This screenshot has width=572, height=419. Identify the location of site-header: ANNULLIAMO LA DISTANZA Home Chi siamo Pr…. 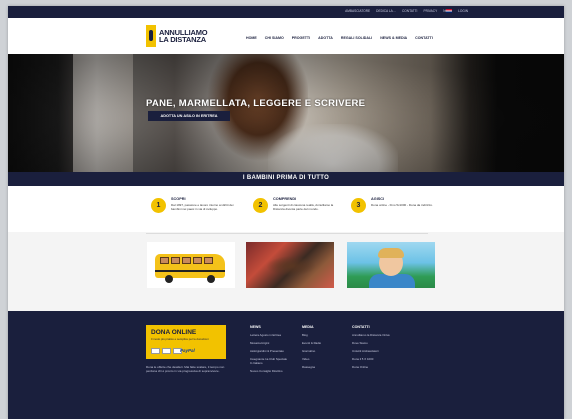
(286, 36).